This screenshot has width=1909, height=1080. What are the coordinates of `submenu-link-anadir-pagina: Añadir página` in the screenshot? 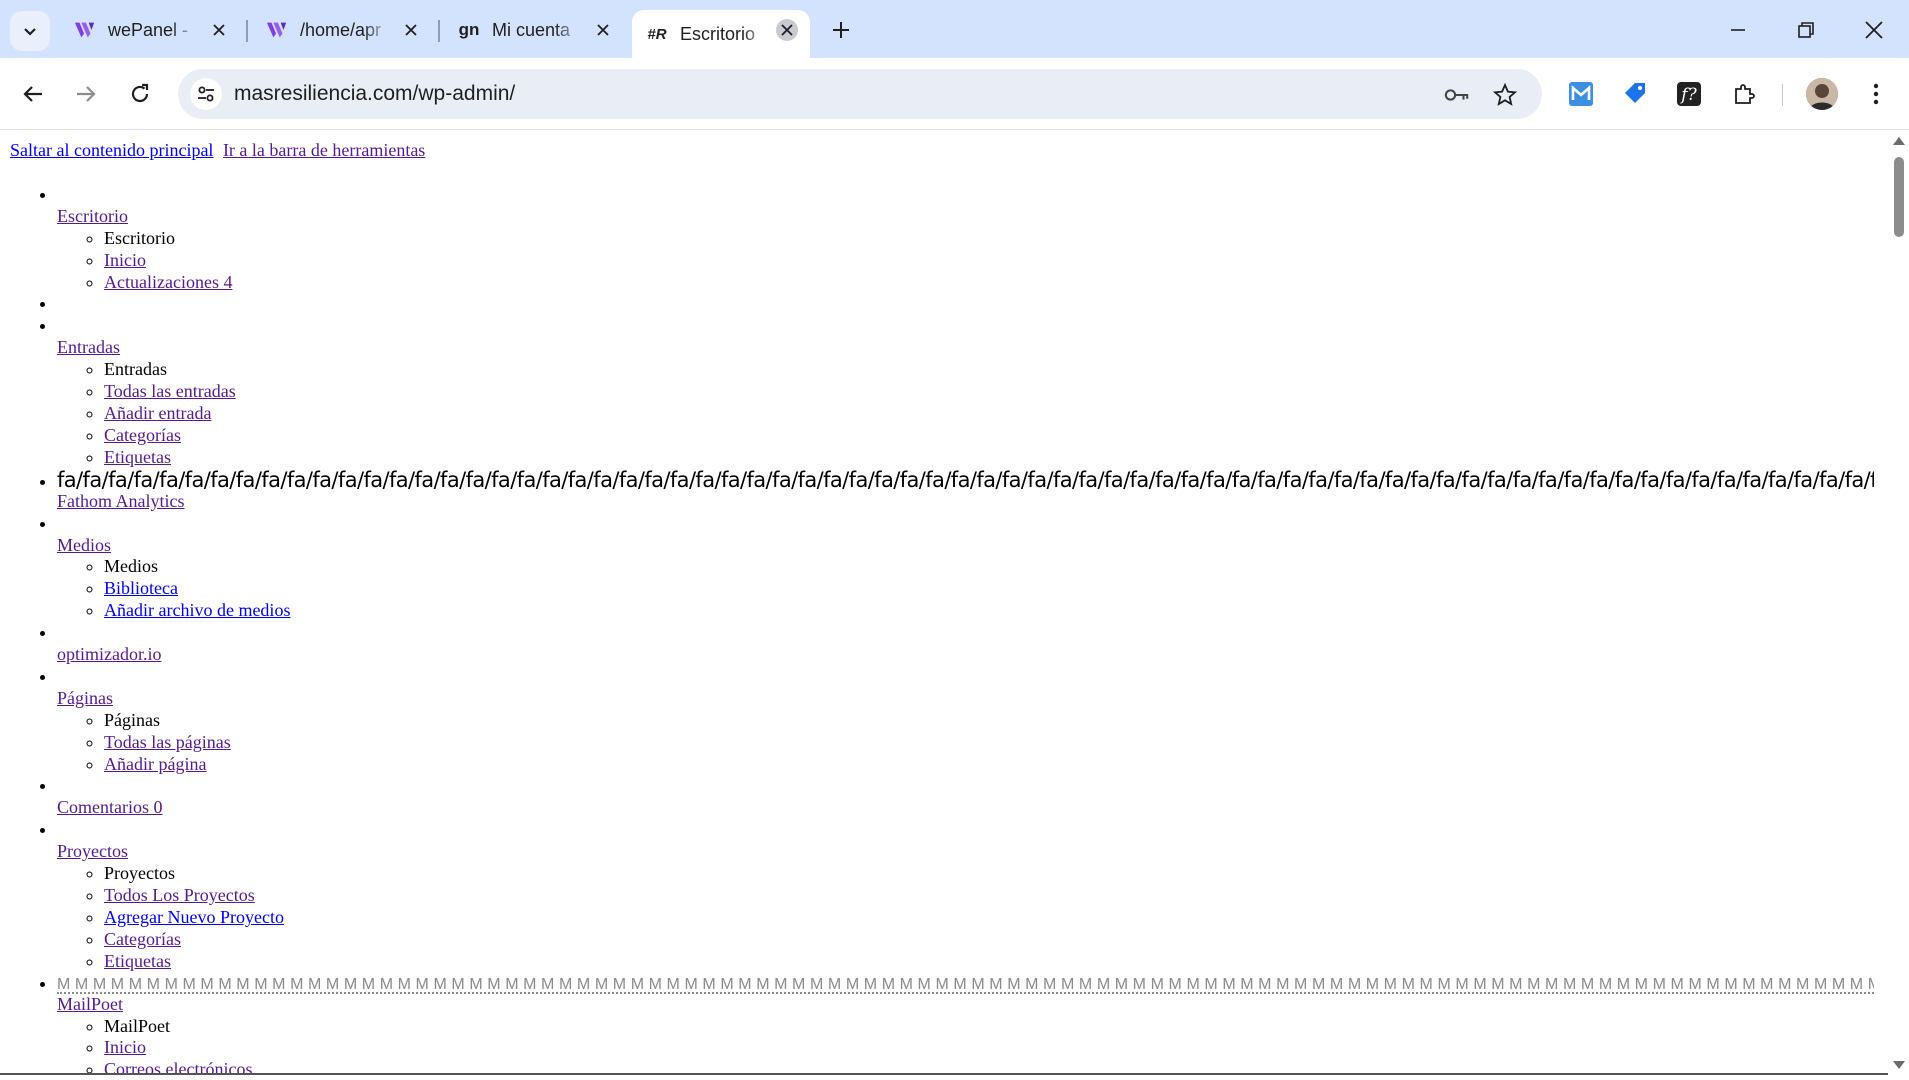 It's located at (155, 764).